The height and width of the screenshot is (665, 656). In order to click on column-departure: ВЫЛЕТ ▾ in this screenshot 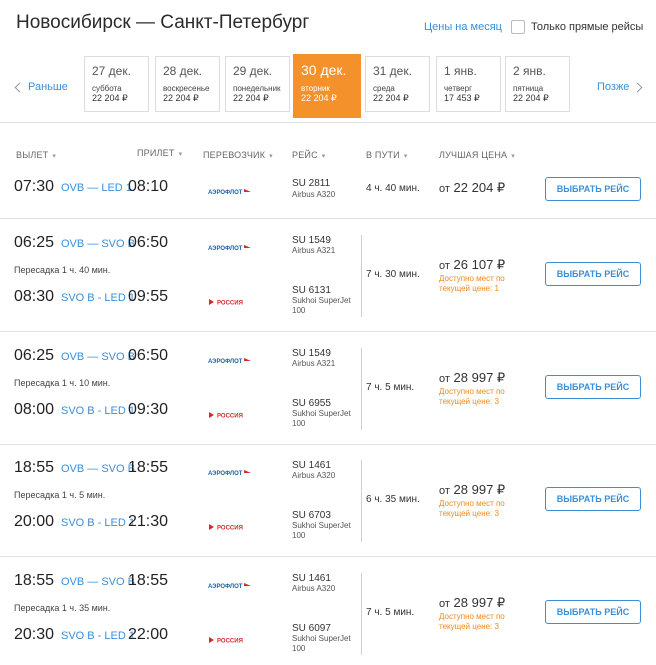, I will do `click(36, 155)`.